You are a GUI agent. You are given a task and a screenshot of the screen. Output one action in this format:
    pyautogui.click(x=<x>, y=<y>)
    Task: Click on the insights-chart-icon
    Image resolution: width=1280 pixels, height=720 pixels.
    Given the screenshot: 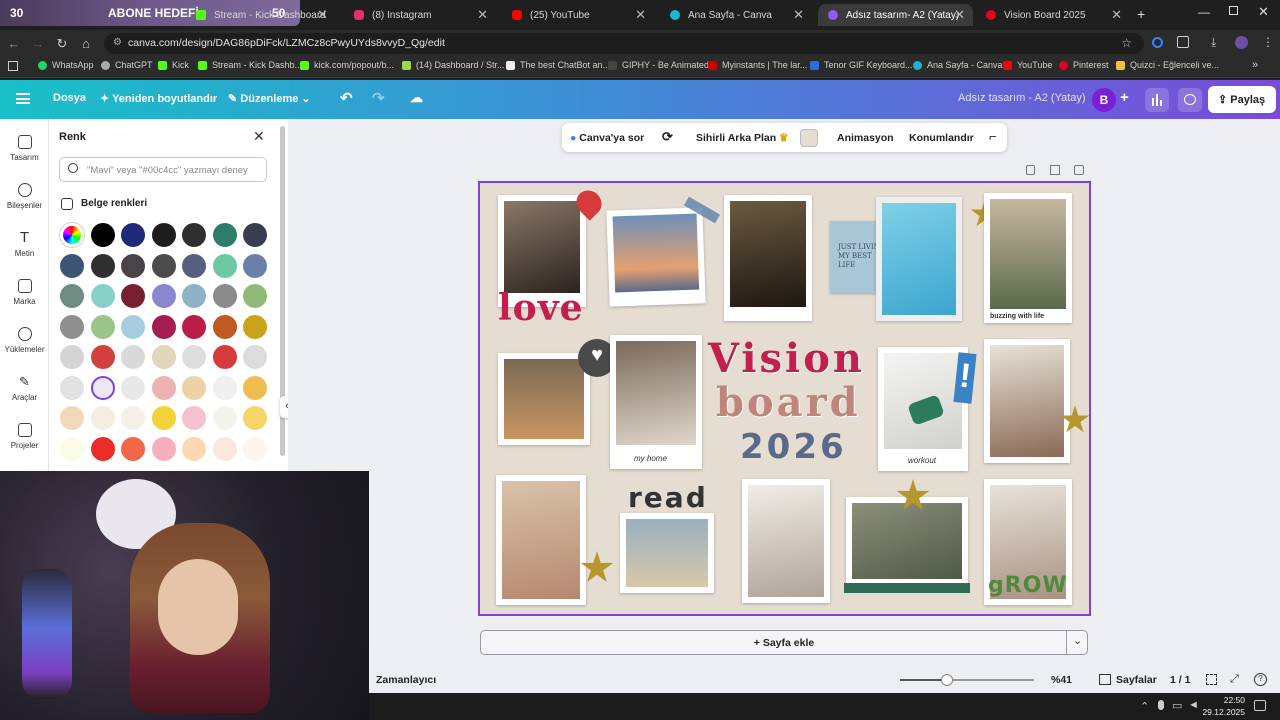 What is the action you would take?
    pyautogui.click(x=1157, y=100)
    